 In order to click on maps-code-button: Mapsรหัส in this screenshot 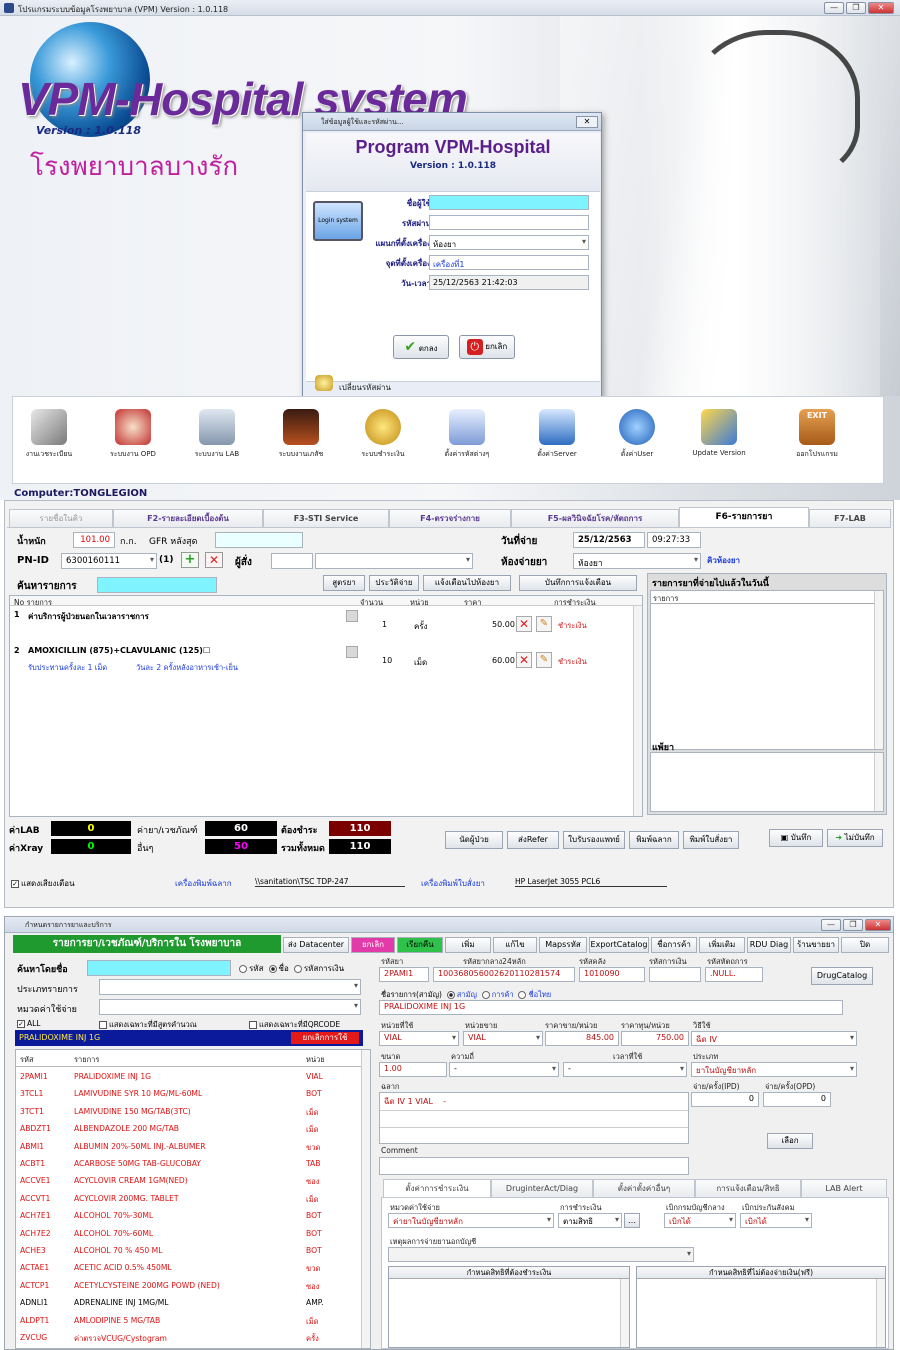, I will do `click(563, 945)`.